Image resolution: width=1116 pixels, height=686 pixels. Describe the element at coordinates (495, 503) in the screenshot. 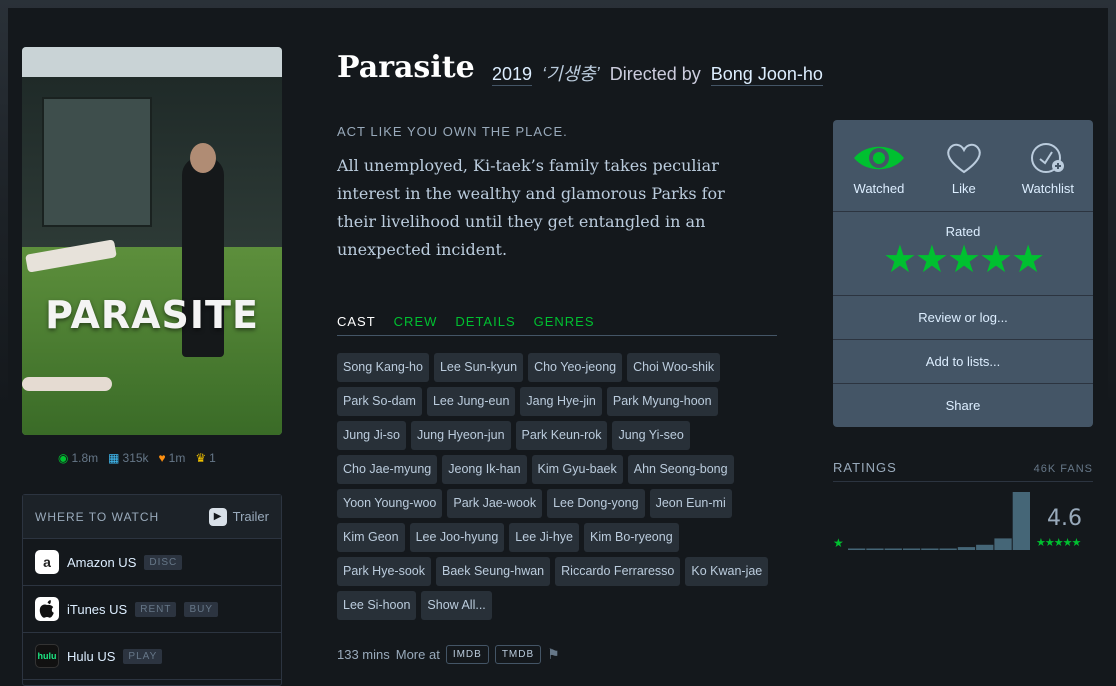

I see `cast-member-chip: Park Jae-wook` at that location.